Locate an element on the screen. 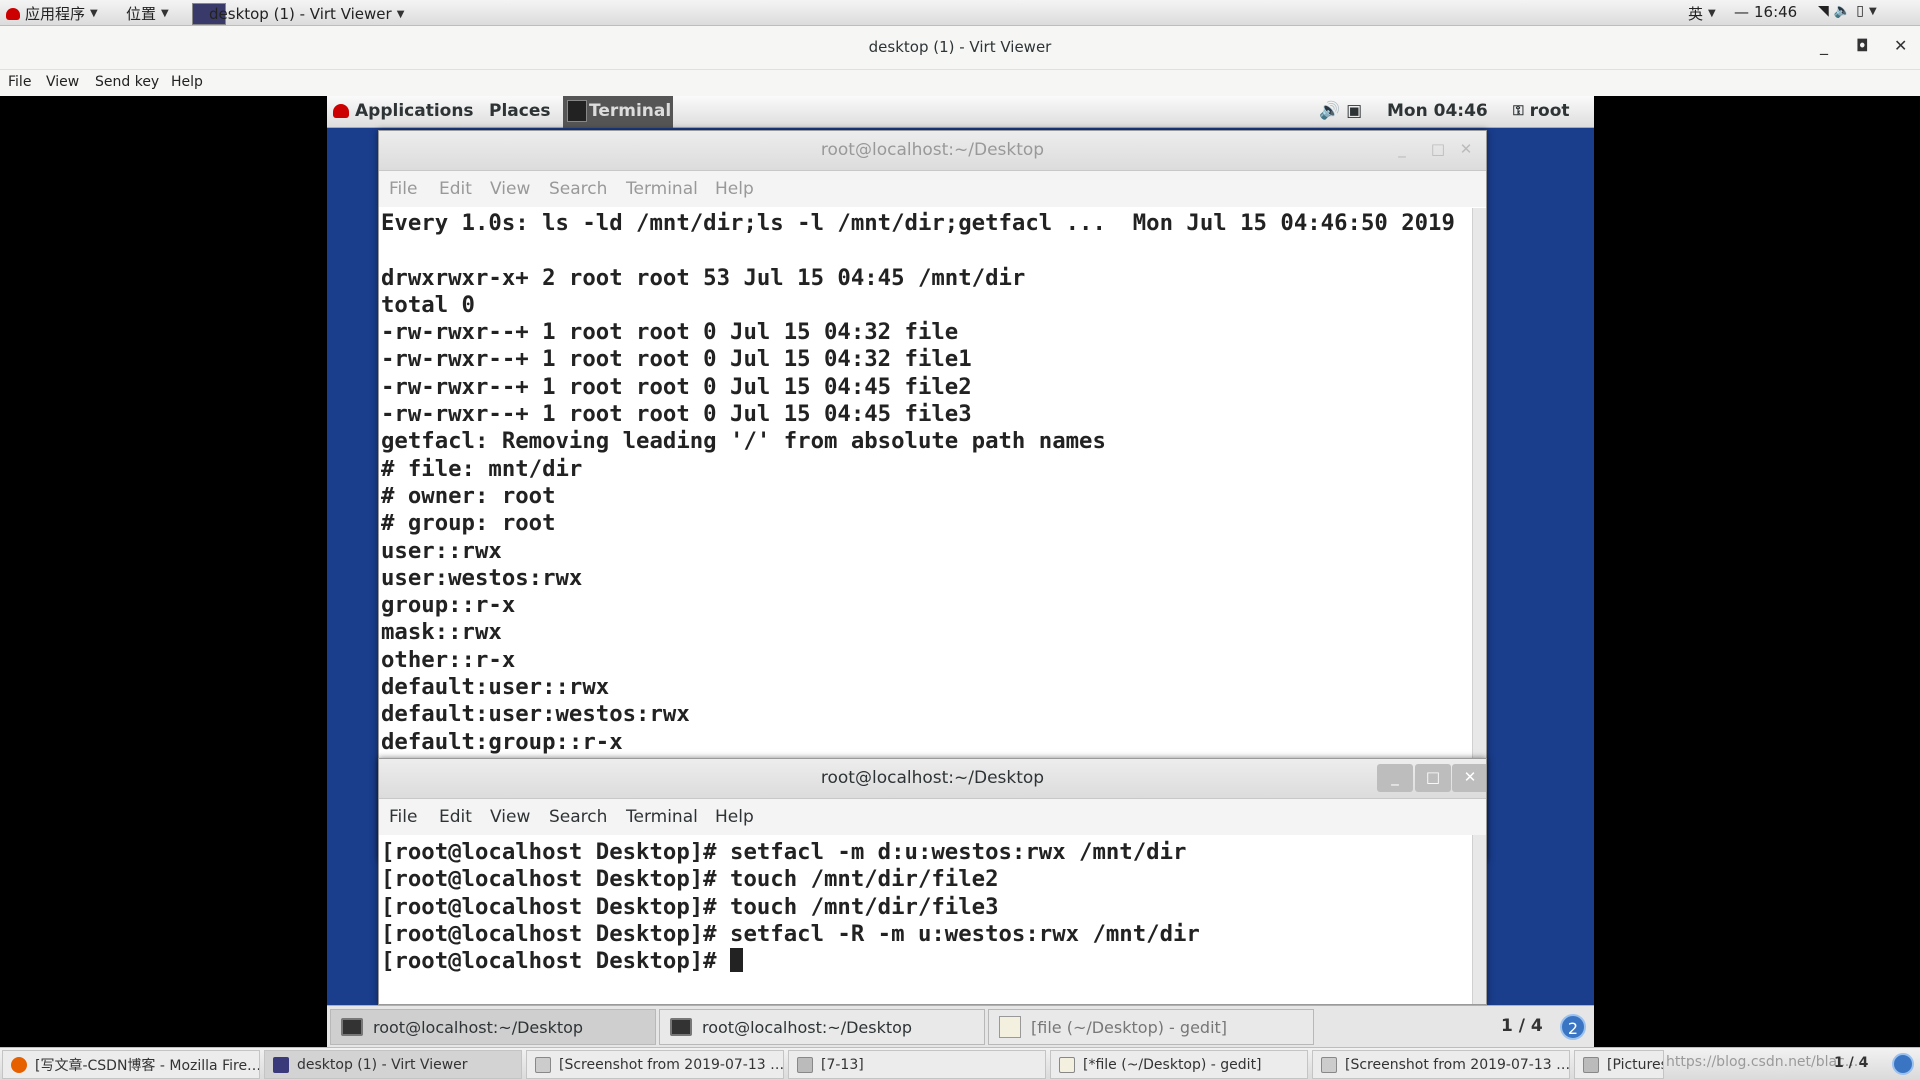 Image resolution: width=1920 pixels, height=1080 pixels. guest-terminal-app-tab: Terminal is located at coordinates (618, 112).